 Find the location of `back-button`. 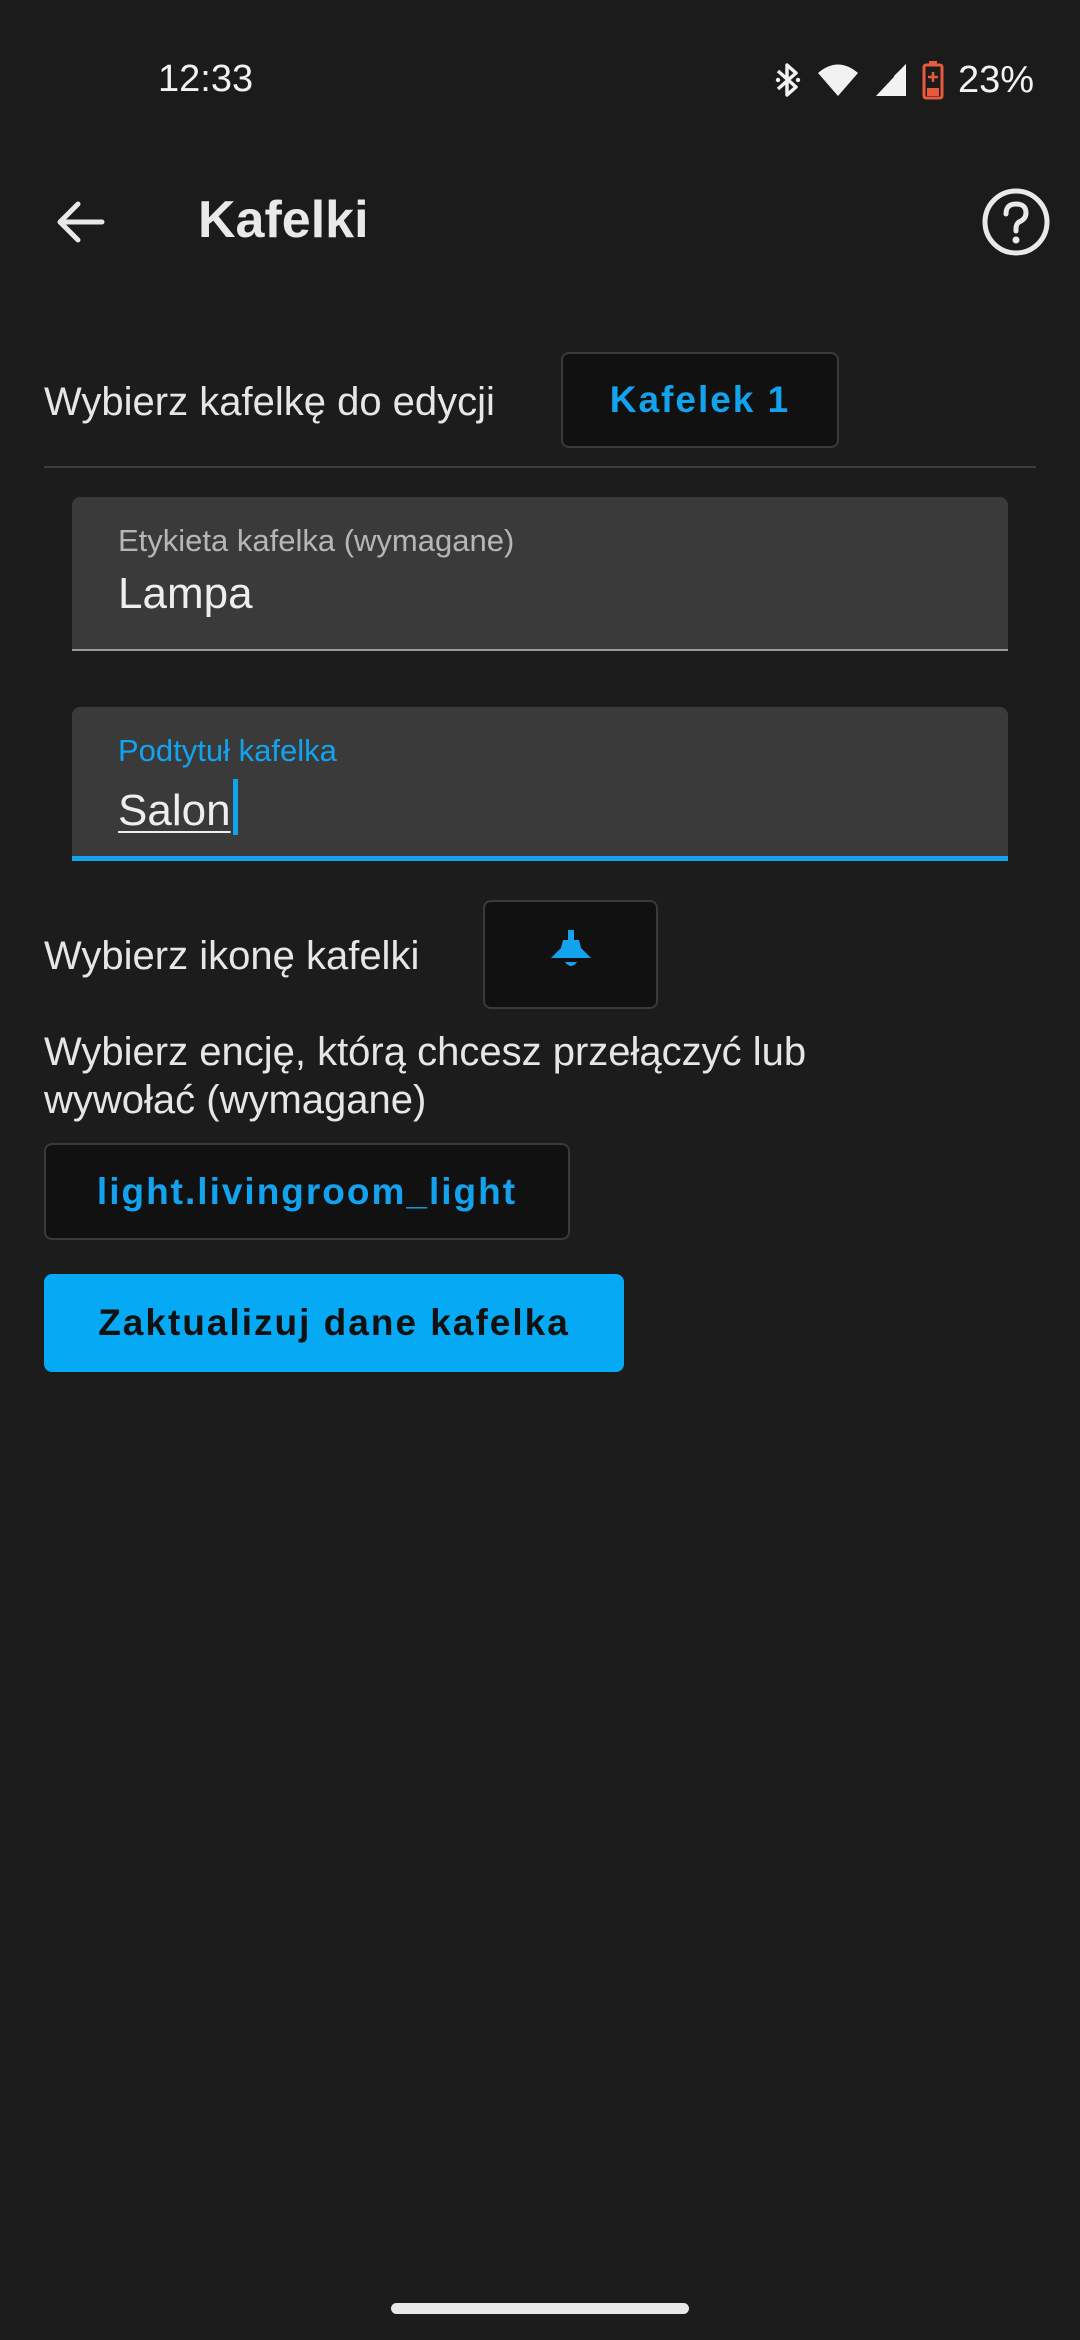

back-button is located at coordinates (80, 224).